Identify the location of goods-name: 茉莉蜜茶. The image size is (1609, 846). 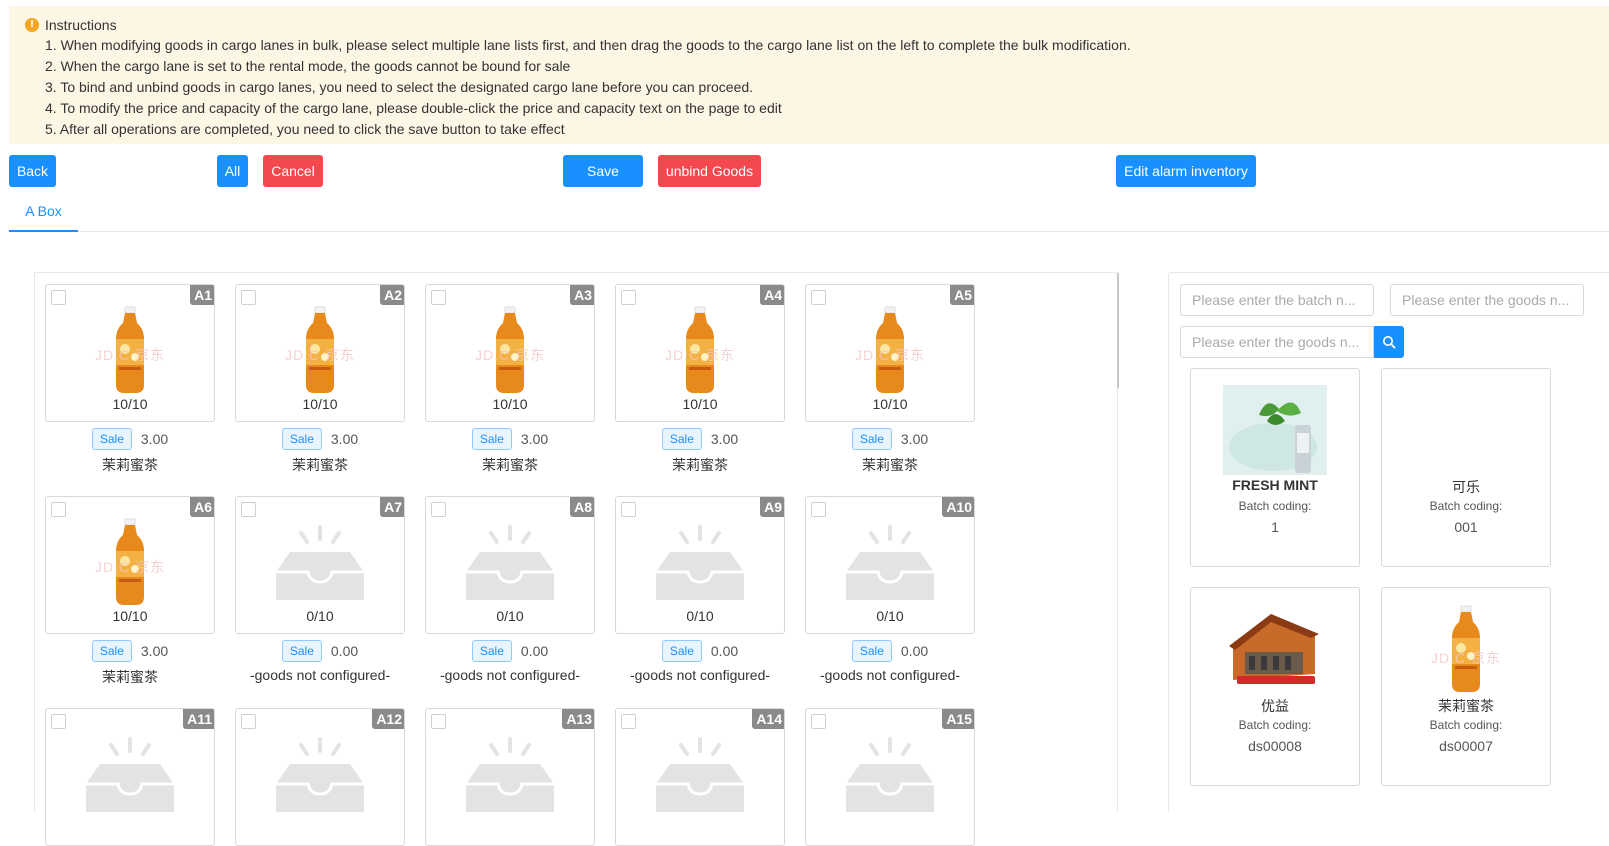
(1466, 706).